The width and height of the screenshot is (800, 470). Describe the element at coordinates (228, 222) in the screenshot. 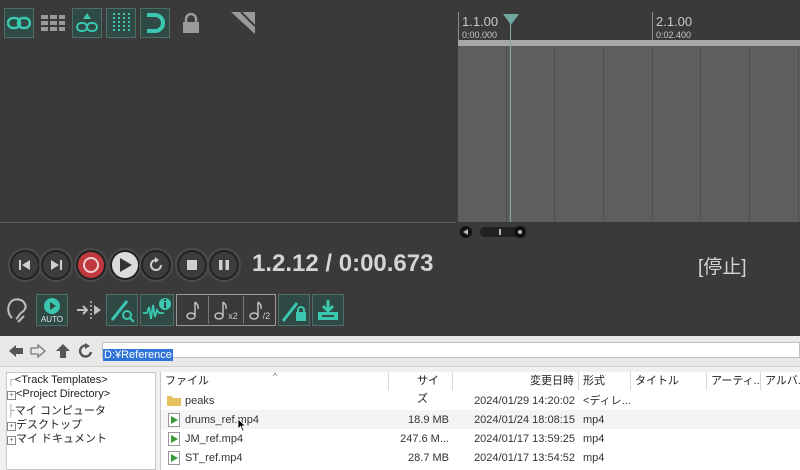

I see `track-divider` at that location.